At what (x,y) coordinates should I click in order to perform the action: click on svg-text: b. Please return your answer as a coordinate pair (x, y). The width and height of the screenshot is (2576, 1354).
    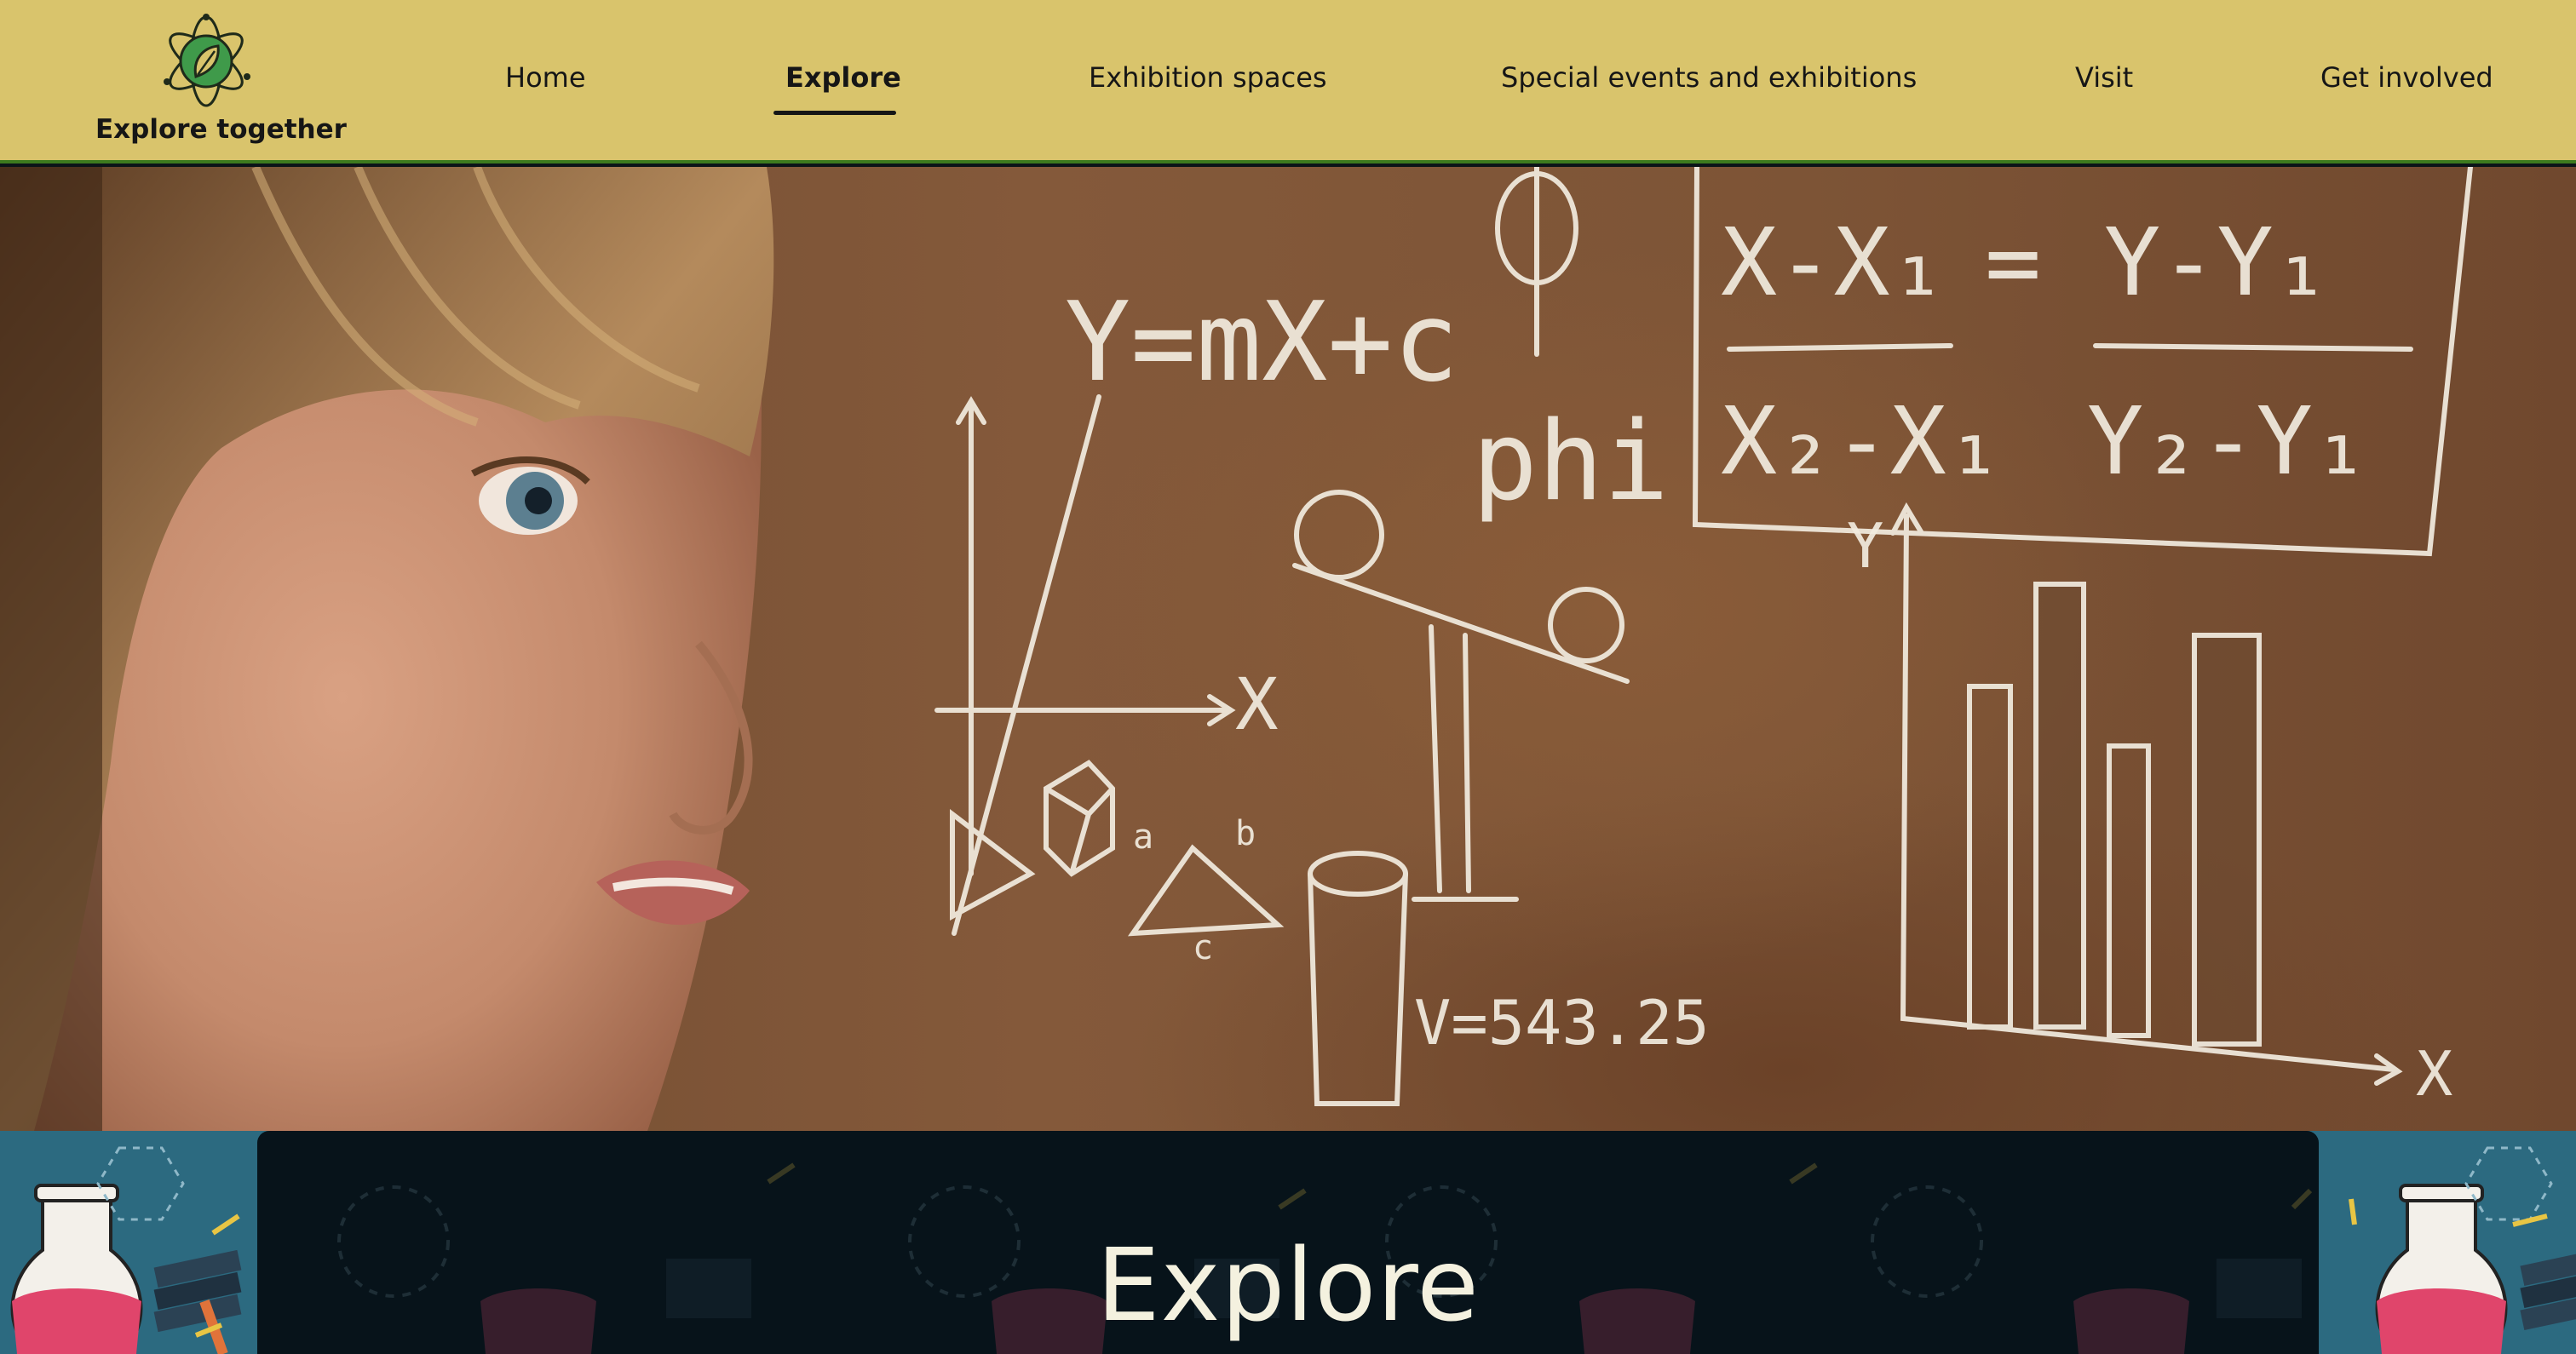
    Looking at the image, I should click on (1245, 834).